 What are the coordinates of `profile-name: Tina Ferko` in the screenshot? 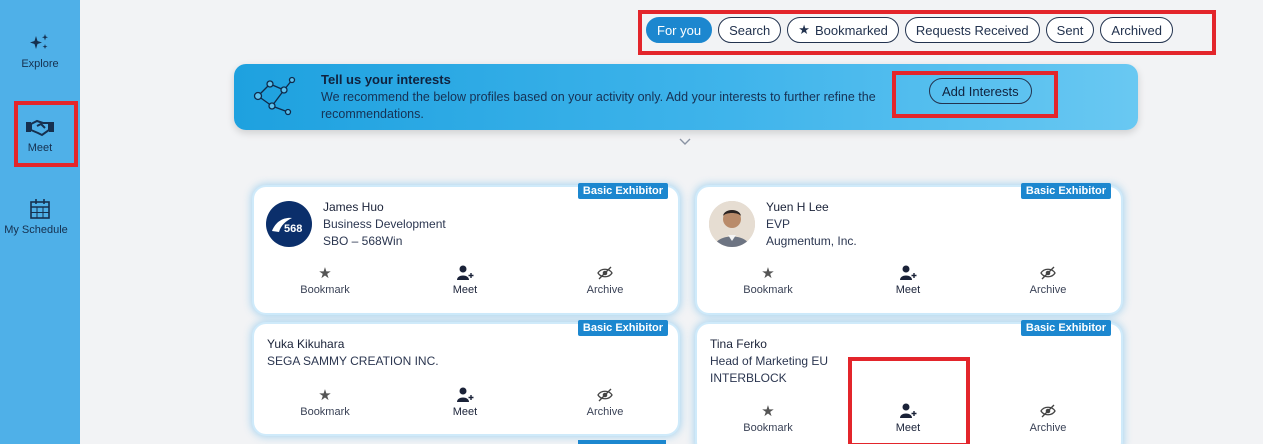 It's located at (769, 344).